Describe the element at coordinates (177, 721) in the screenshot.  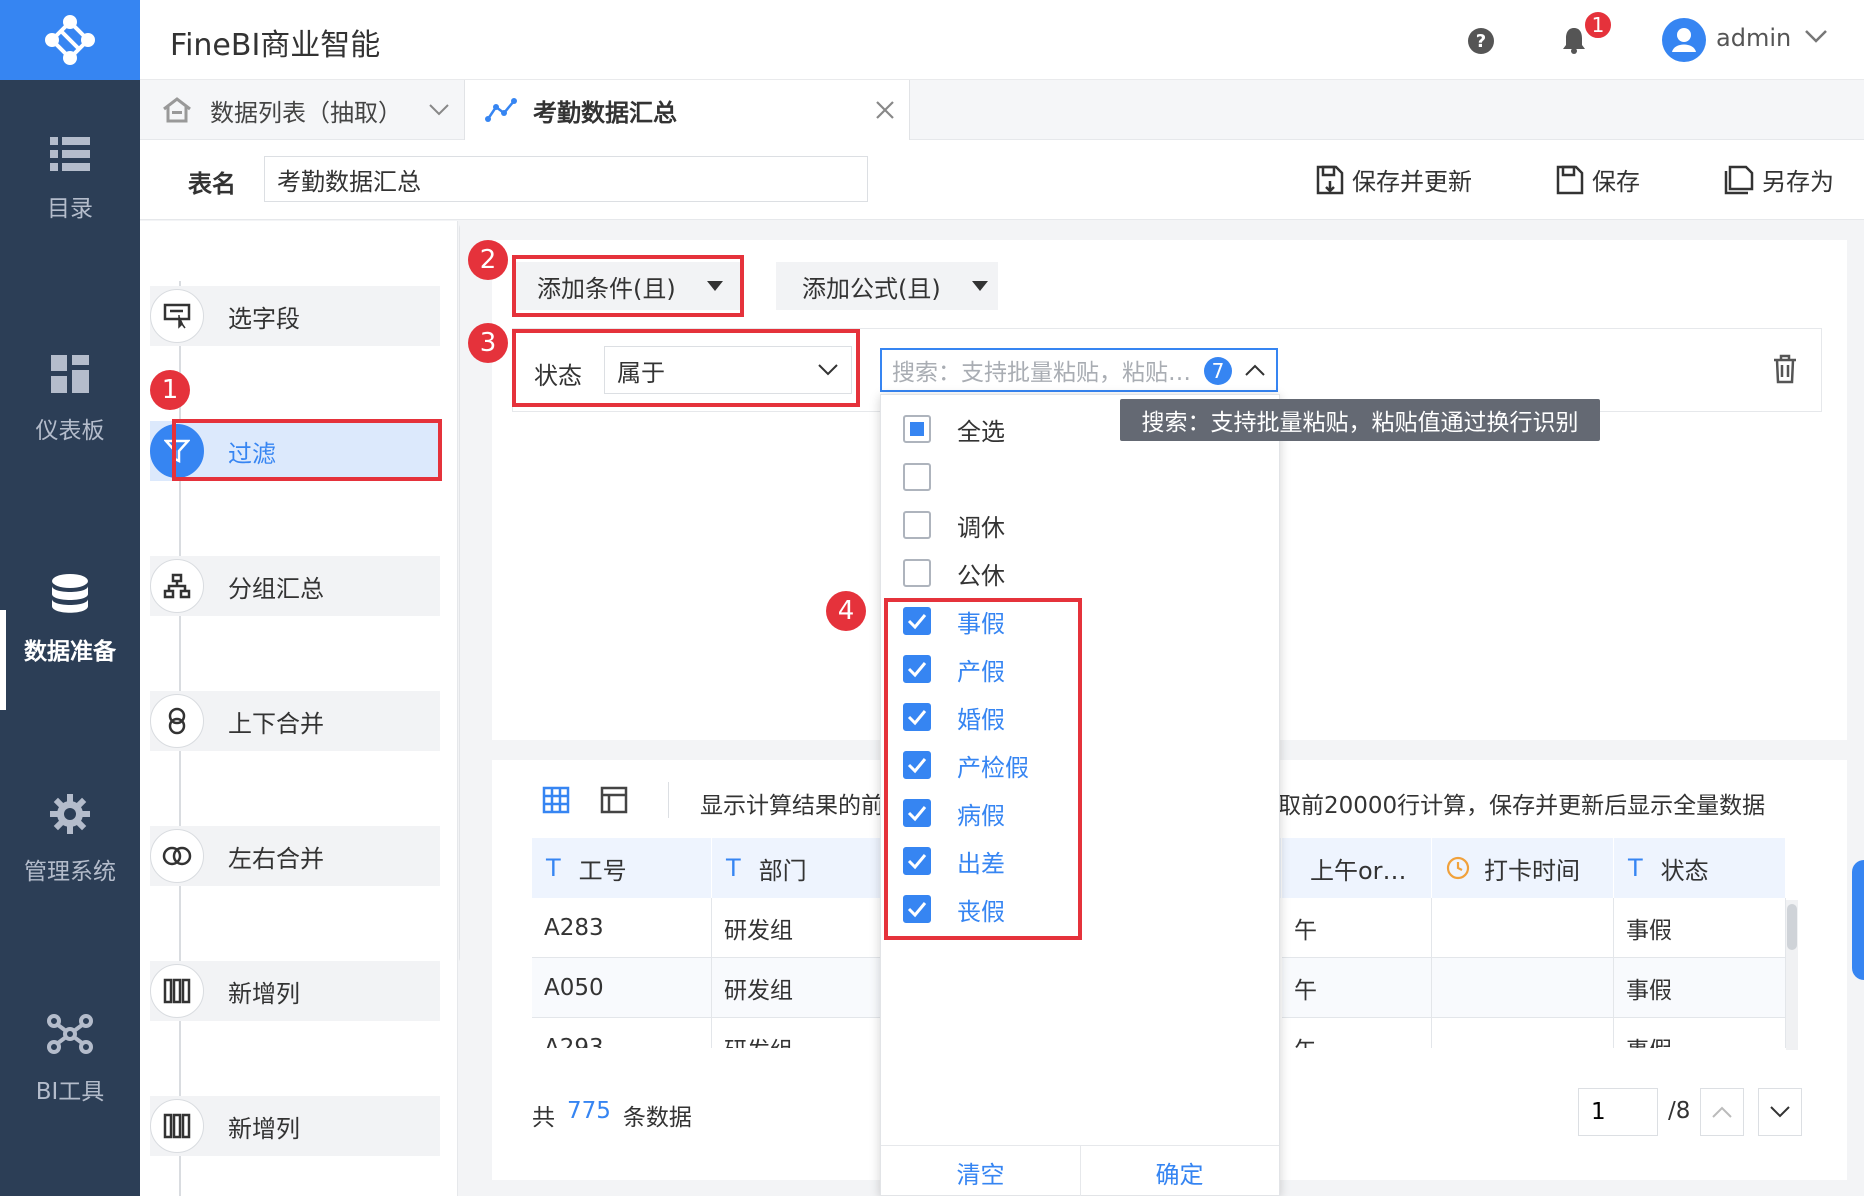
I see `union-icon` at that location.